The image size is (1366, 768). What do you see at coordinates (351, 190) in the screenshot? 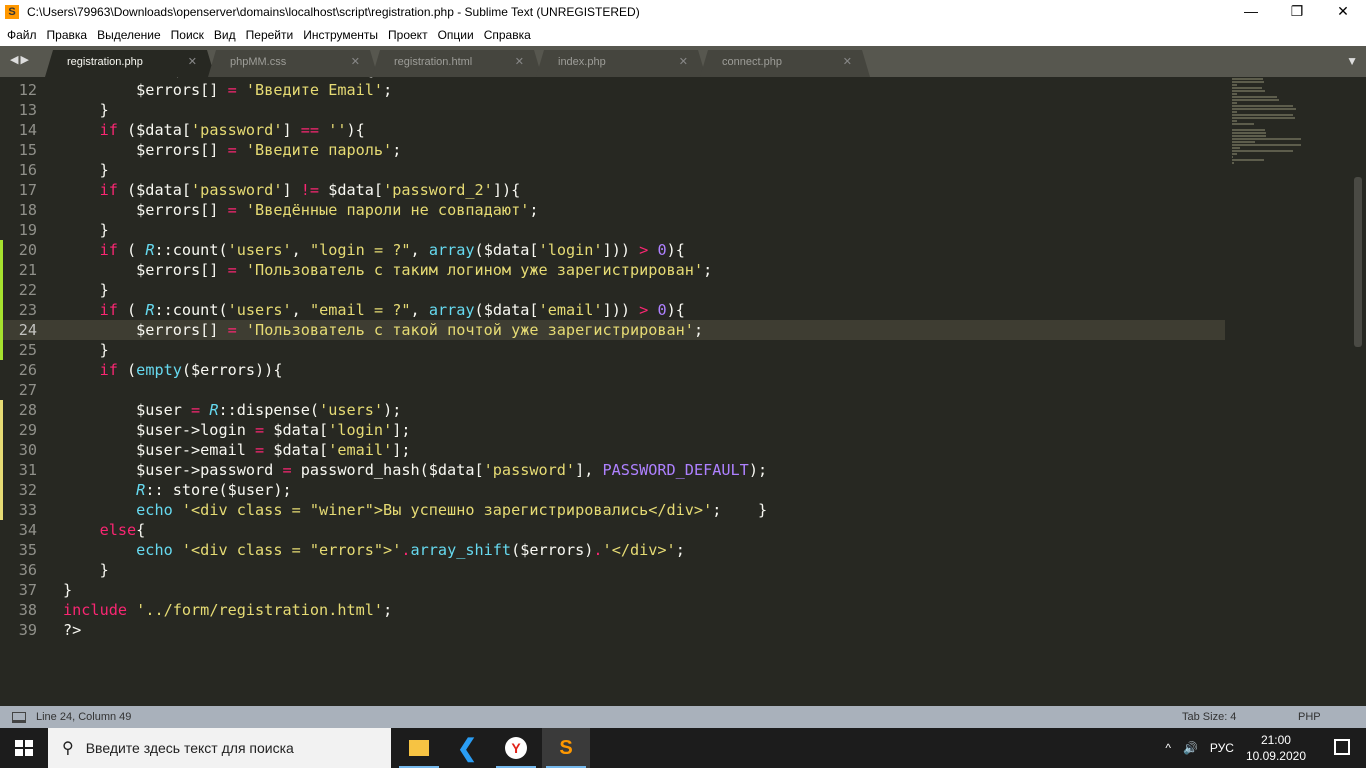
I see `code-token: $data[` at bounding box center [351, 190].